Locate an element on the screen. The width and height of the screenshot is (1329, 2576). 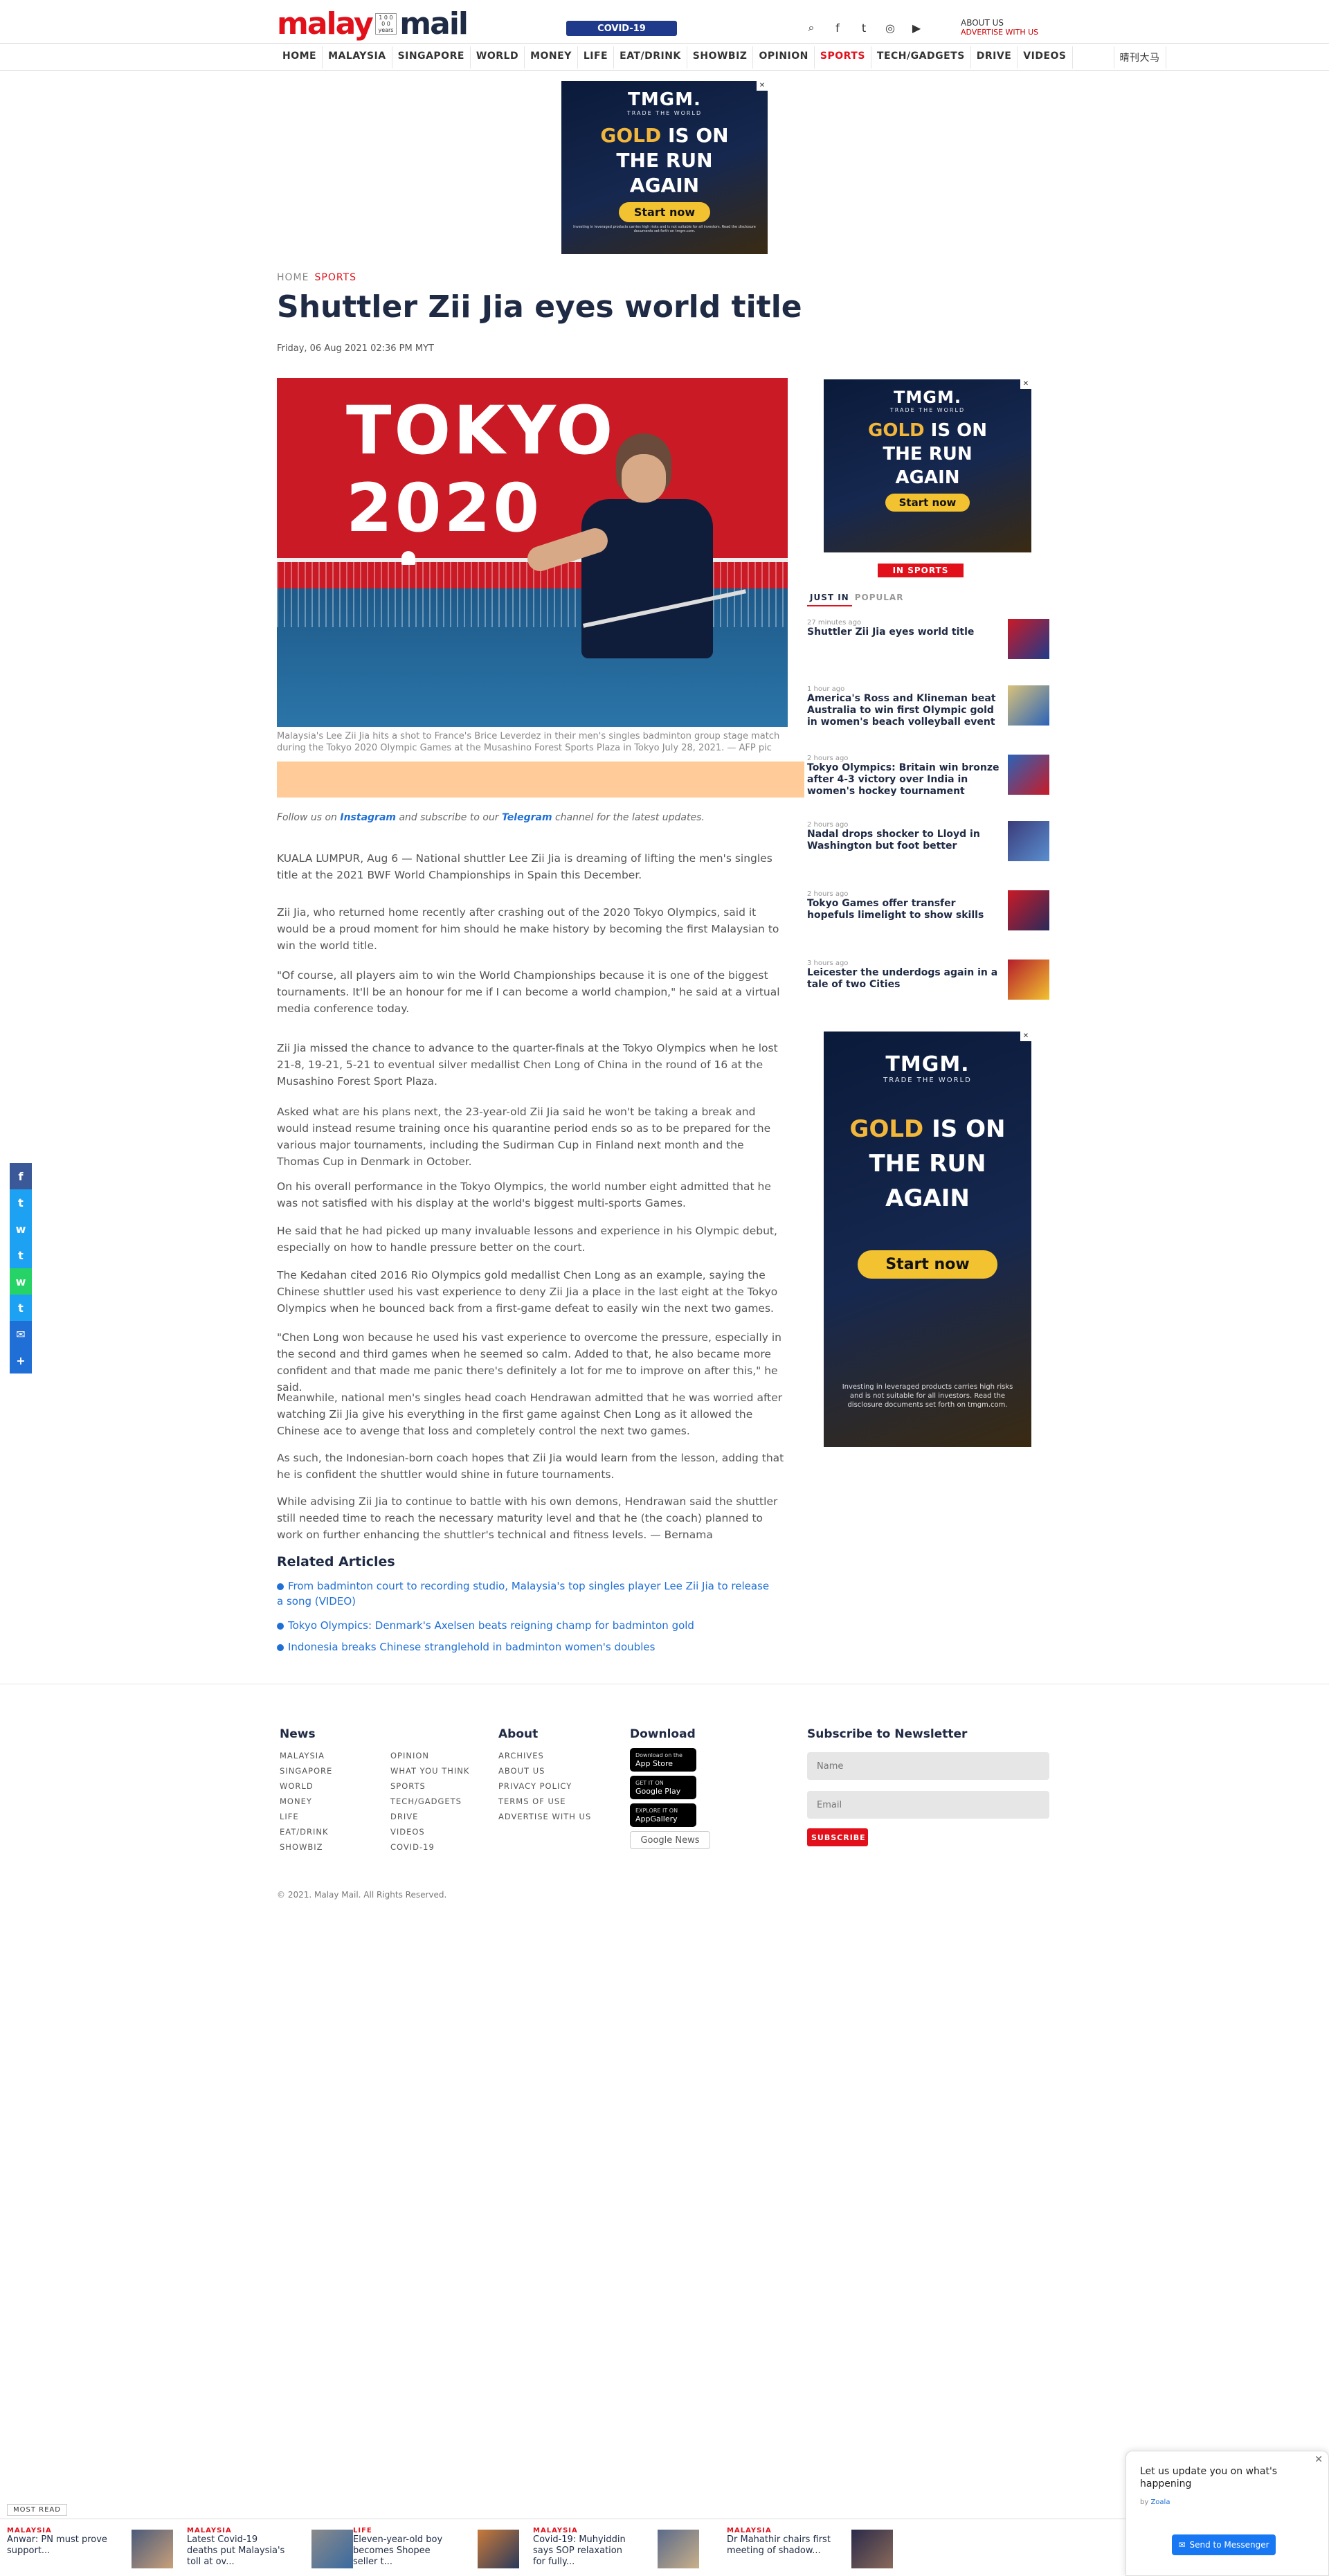
footer-link-advertise-with-us: ADVERTISE WITH US is located at coordinates (560, 1817).